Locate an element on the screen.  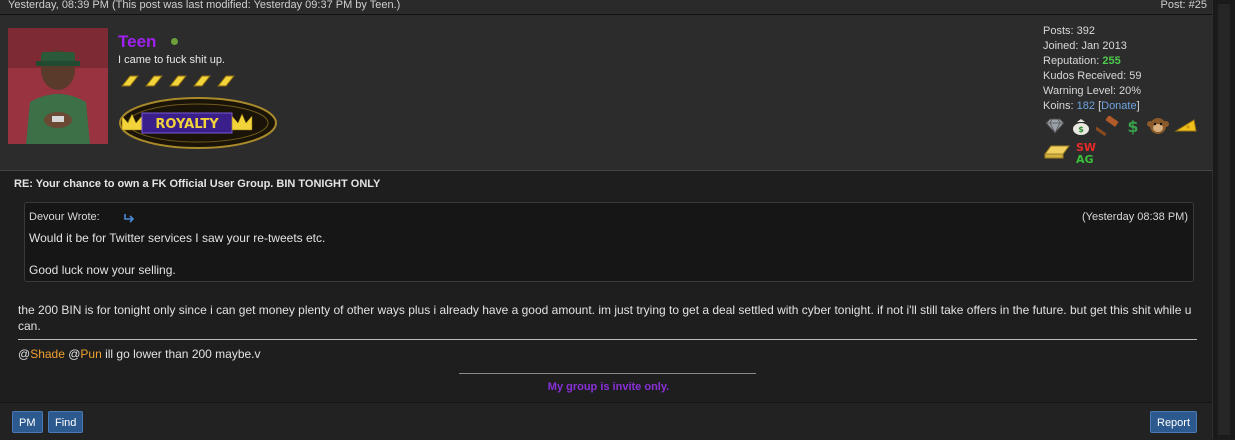
mention-shade-link: Shade is located at coordinates (47, 354).